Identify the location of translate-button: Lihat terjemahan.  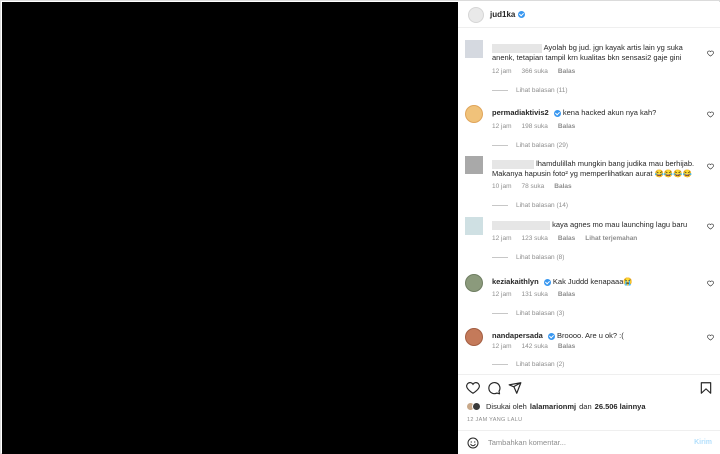
(611, 238).